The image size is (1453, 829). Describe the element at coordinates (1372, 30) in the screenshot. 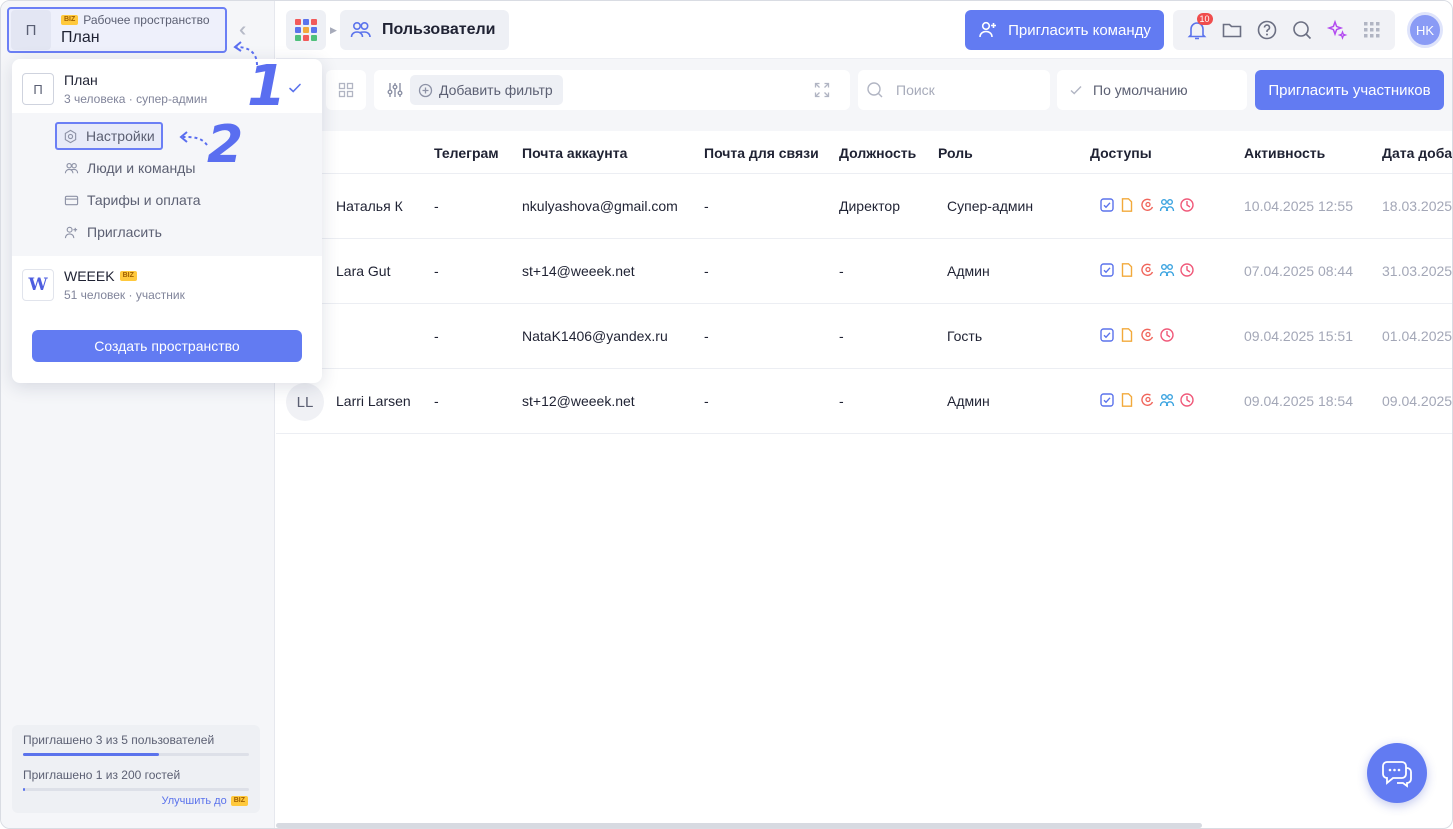

I see `more-apps-button` at that location.